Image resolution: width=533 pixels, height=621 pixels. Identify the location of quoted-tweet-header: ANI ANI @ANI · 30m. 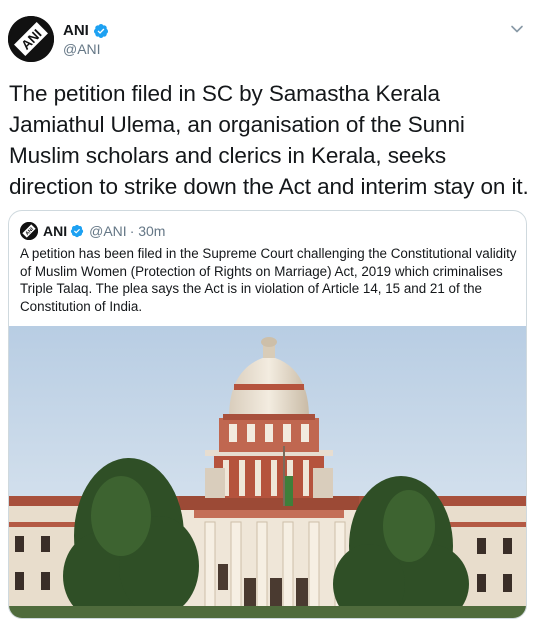
(92, 231).